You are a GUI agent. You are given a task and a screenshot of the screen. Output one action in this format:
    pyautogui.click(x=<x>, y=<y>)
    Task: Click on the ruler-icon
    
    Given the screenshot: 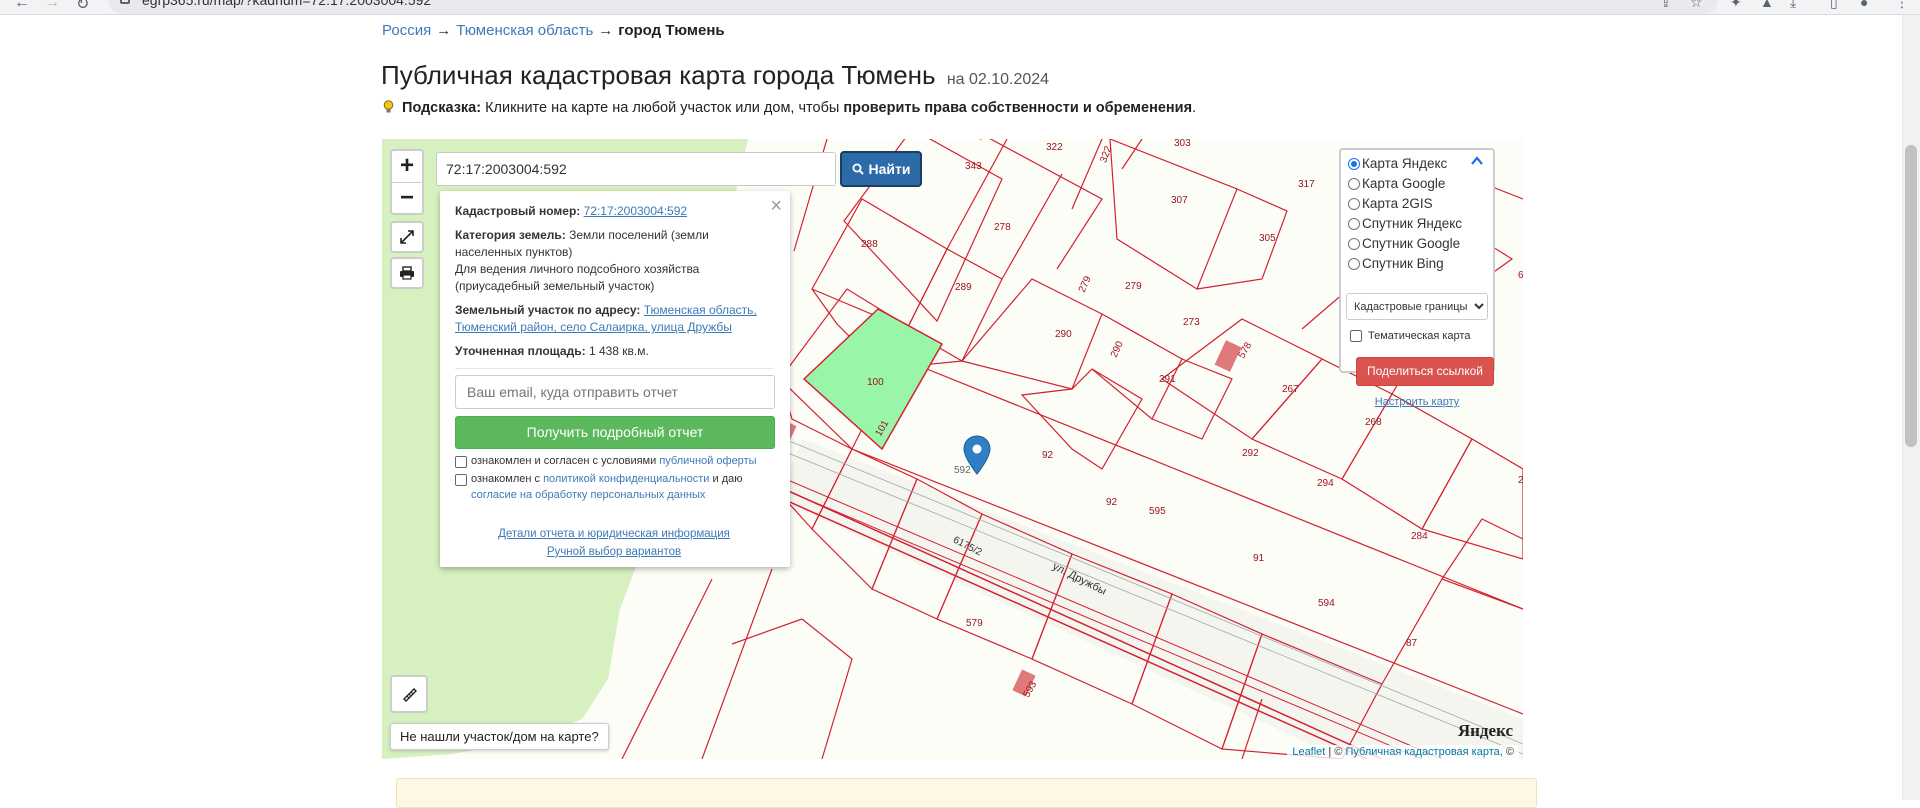 What is the action you would take?
    pyautogui.click(x=410, y=695)
    